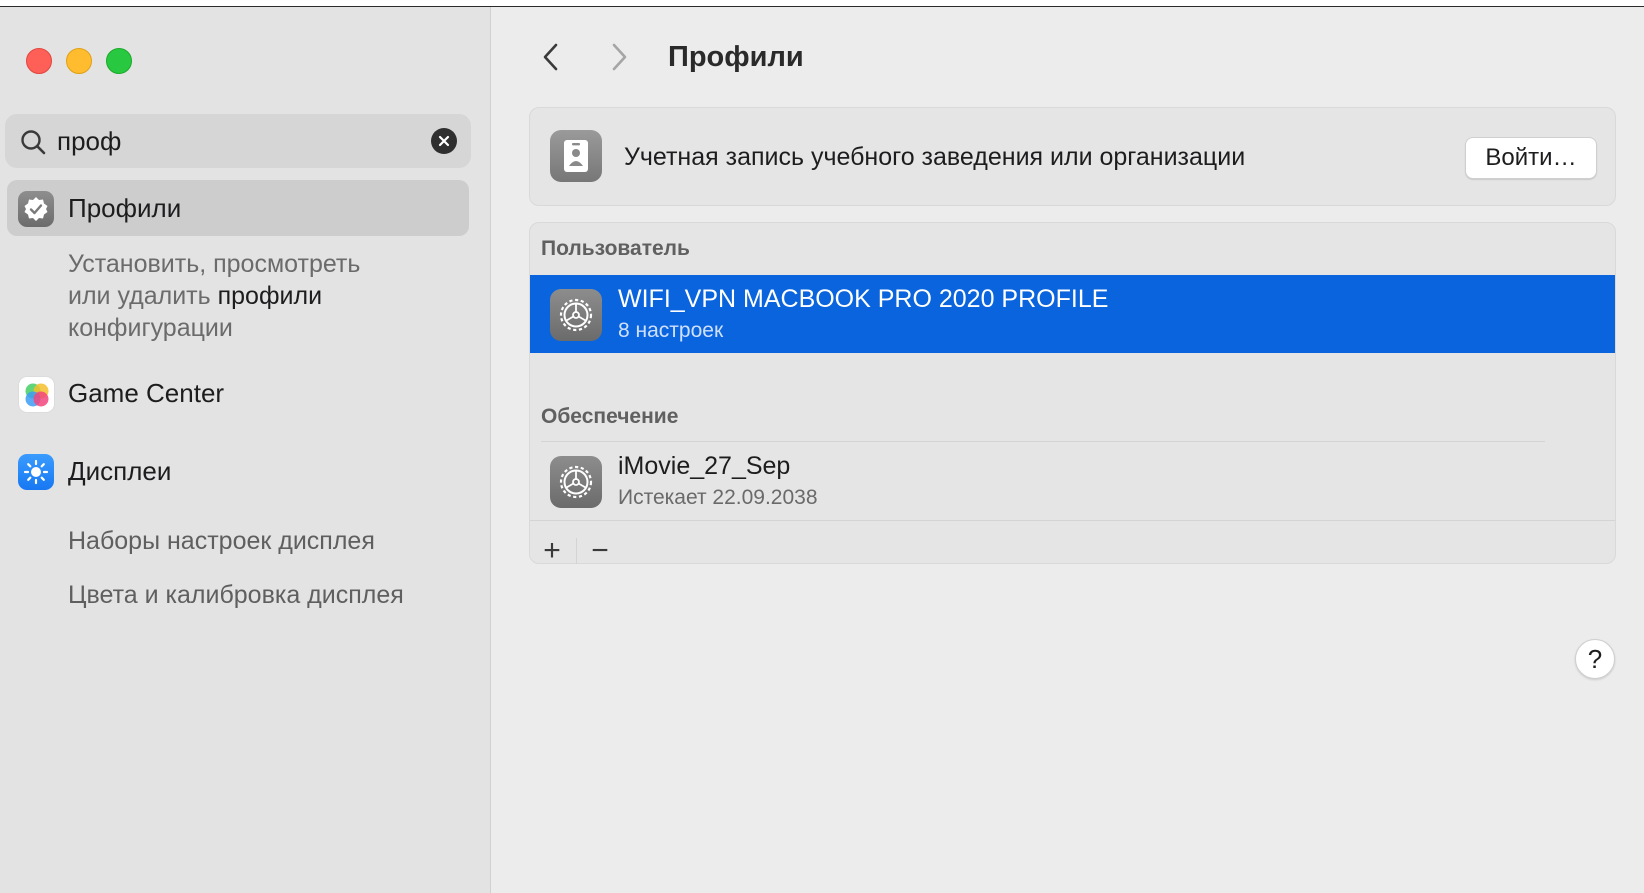  I want to click on description-line: Установить, просмотреть, so click(214, 264).